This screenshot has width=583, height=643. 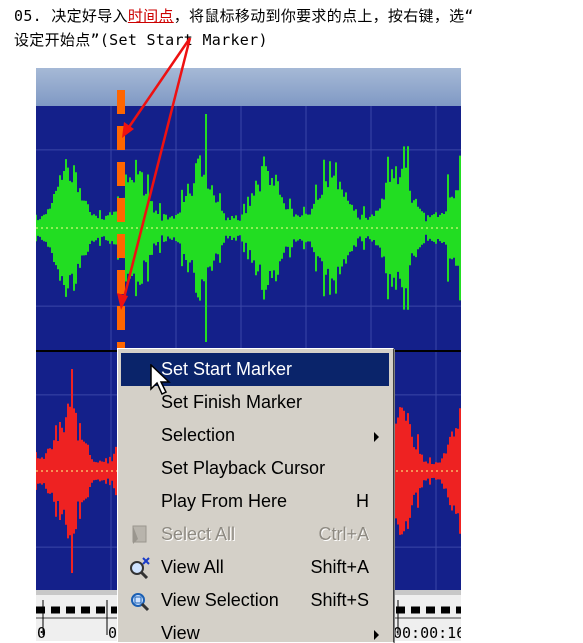 I want to click on zoom-out-icon, so click(x=140, y=568).